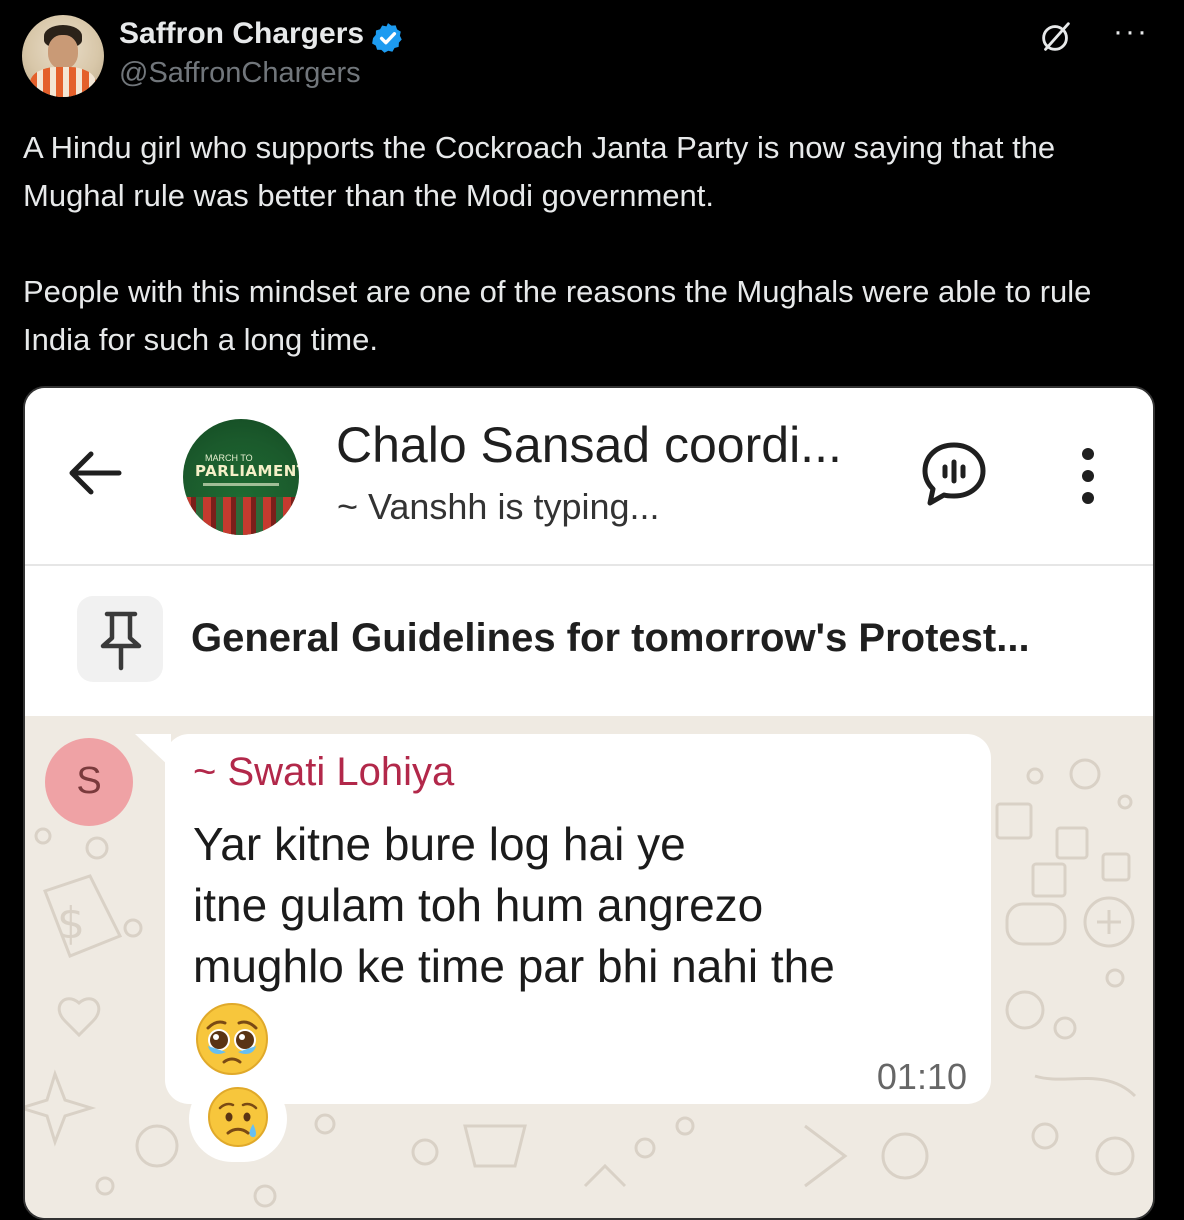 Image resolution: width=1184 pixels, height=1220 pixels. What do you see at coordinates (240, 73) in the screenshot?
I see `author-handle: @SaffronChargers` at bounding box center [240, 73].